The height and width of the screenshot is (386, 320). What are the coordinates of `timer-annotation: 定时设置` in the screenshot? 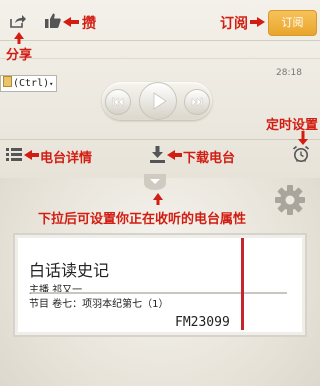 It's located at (292, 125).